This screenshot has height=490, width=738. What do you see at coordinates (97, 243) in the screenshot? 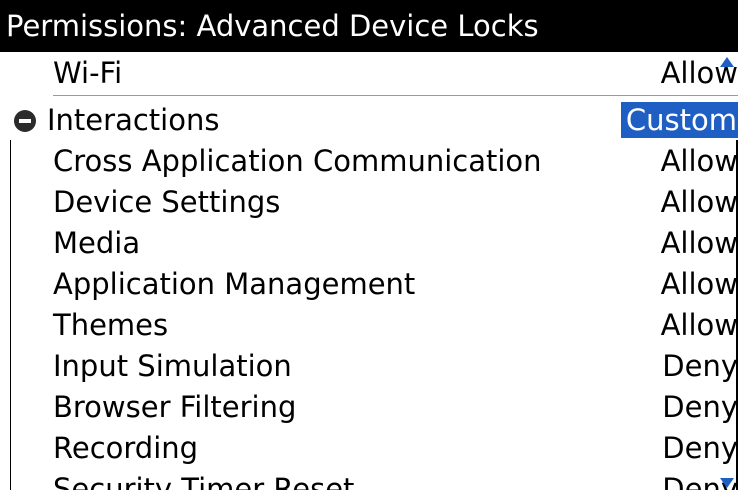
I see `list-item-label: Media` at bounding box center [97, 243].